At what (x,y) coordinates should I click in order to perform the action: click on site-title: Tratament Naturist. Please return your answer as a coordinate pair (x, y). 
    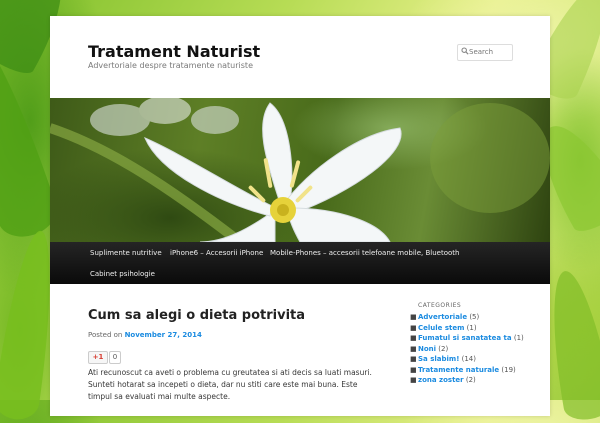
    Looking at the image, I should click on (174, 51).